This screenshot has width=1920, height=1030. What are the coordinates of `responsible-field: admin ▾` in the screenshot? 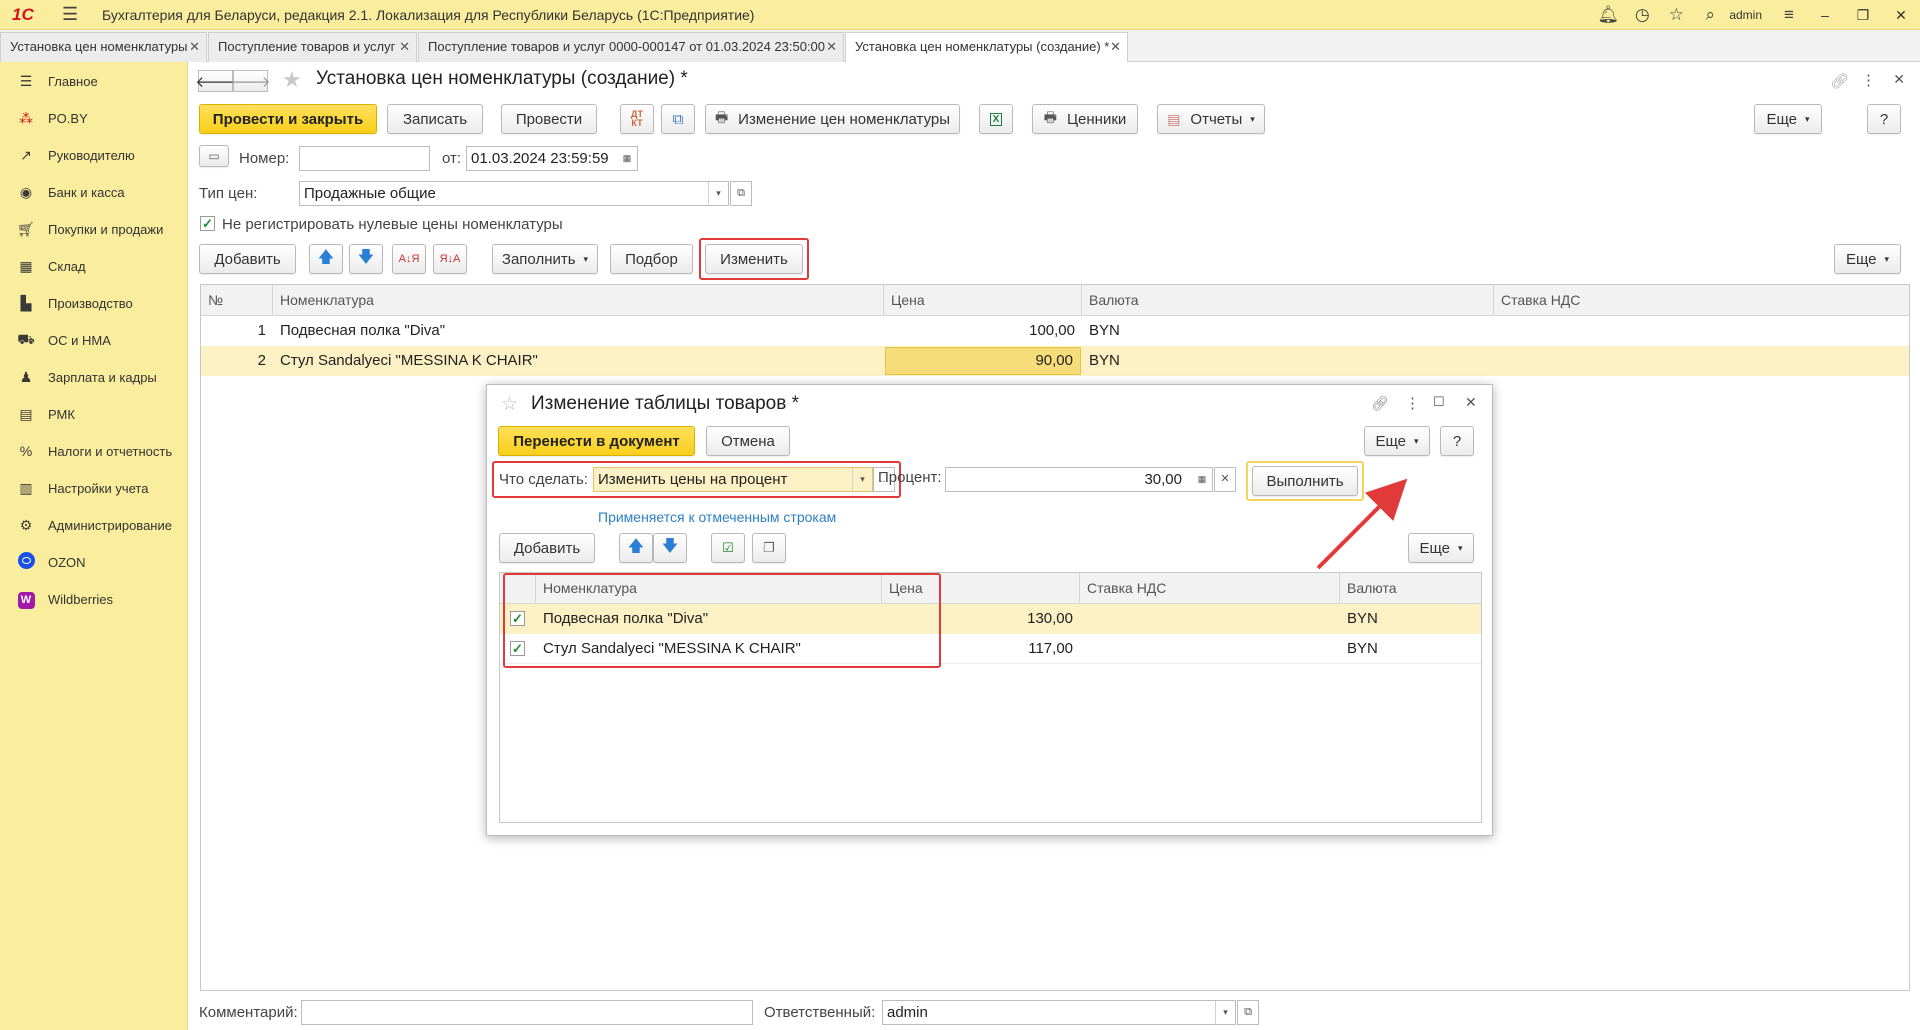 It's located at (1059, 1012).